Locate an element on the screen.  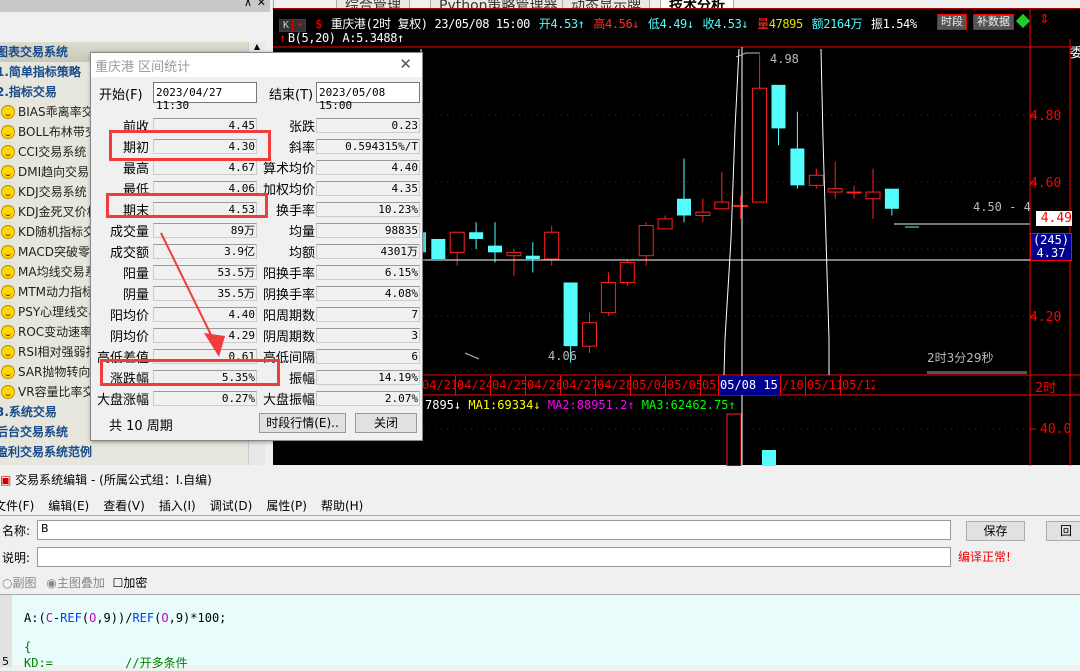
save-button: 保存 is located at coordinates (995, 531).